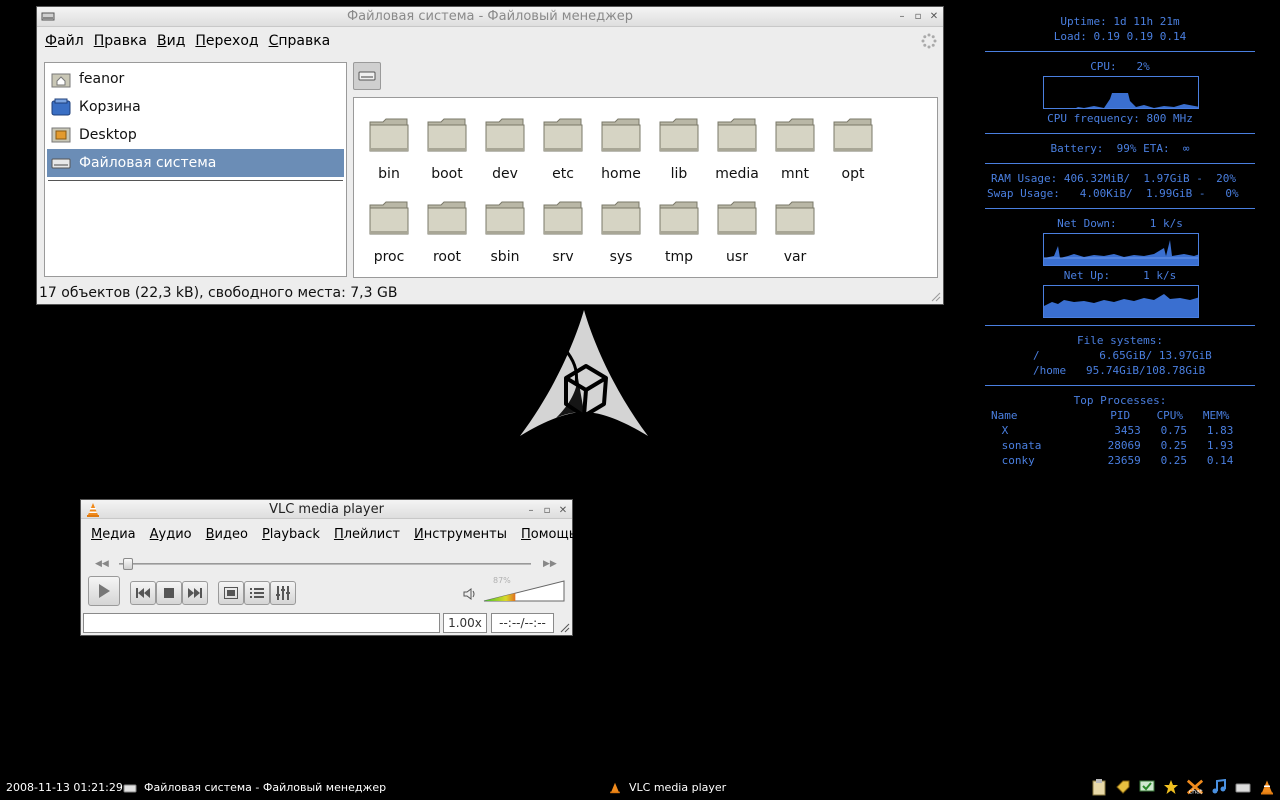 The height and width of the screenshot is (800, 1280). Describe the element at coordinates (550, 564) in the screenshot. I see `seek-forward-icon: ▶▶` at that location.